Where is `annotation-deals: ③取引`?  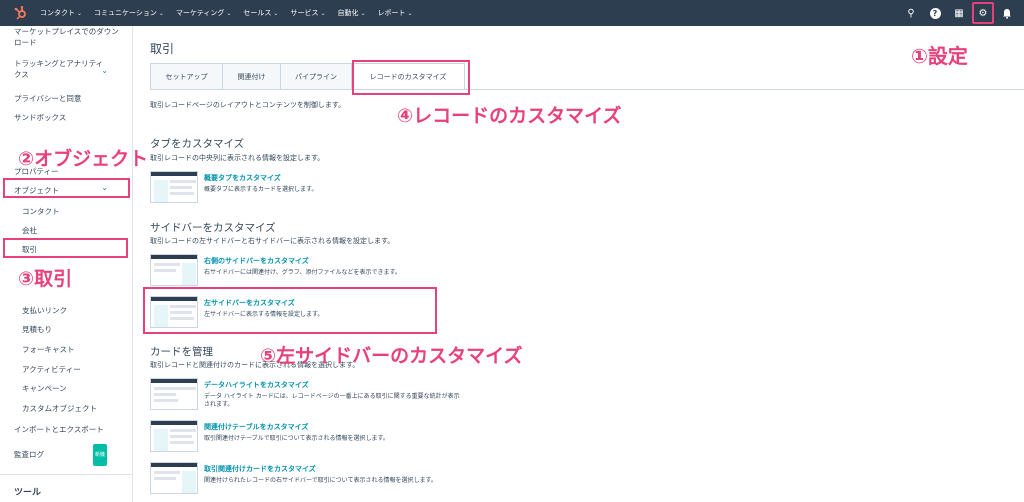 annotation-deals: ③取引 is located at coordinates (45, 279).